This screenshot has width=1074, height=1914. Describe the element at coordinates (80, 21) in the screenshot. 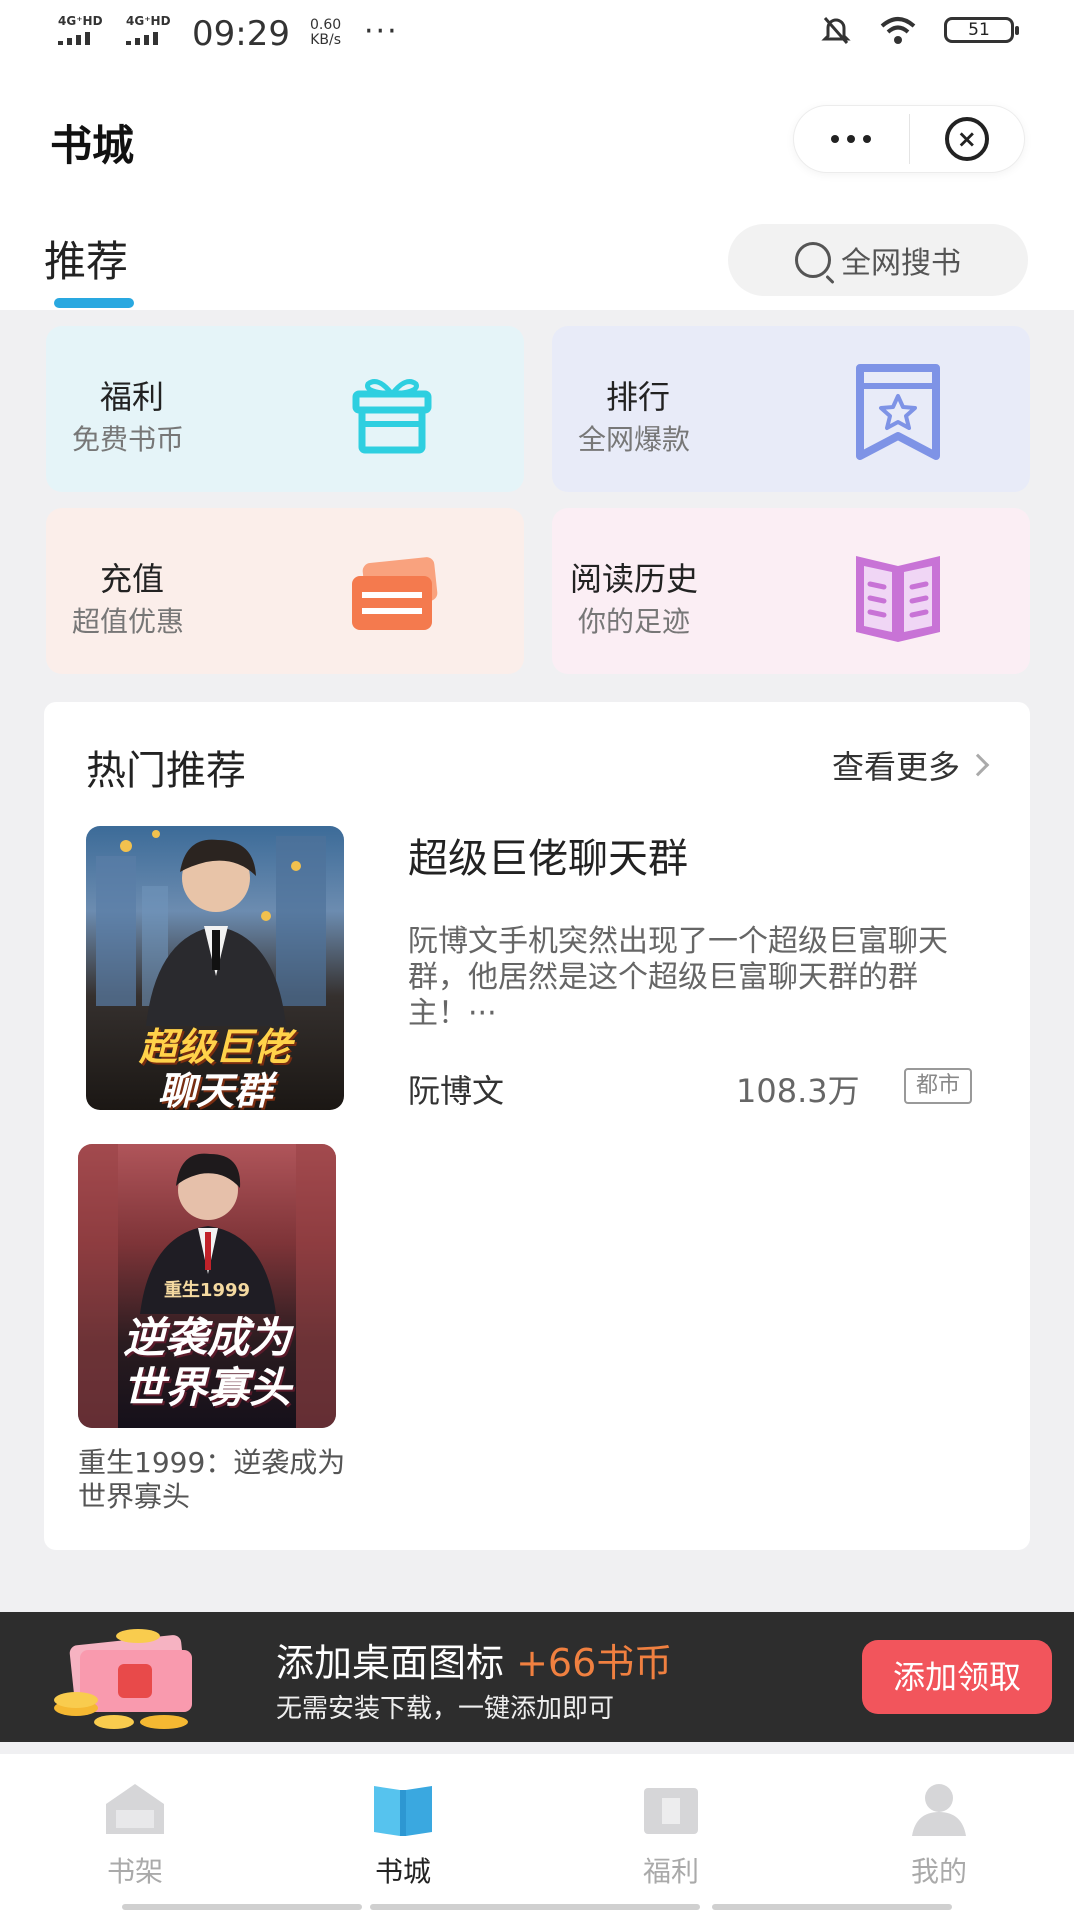

I see `signal-label-1: 4G⁺HD` at that location.